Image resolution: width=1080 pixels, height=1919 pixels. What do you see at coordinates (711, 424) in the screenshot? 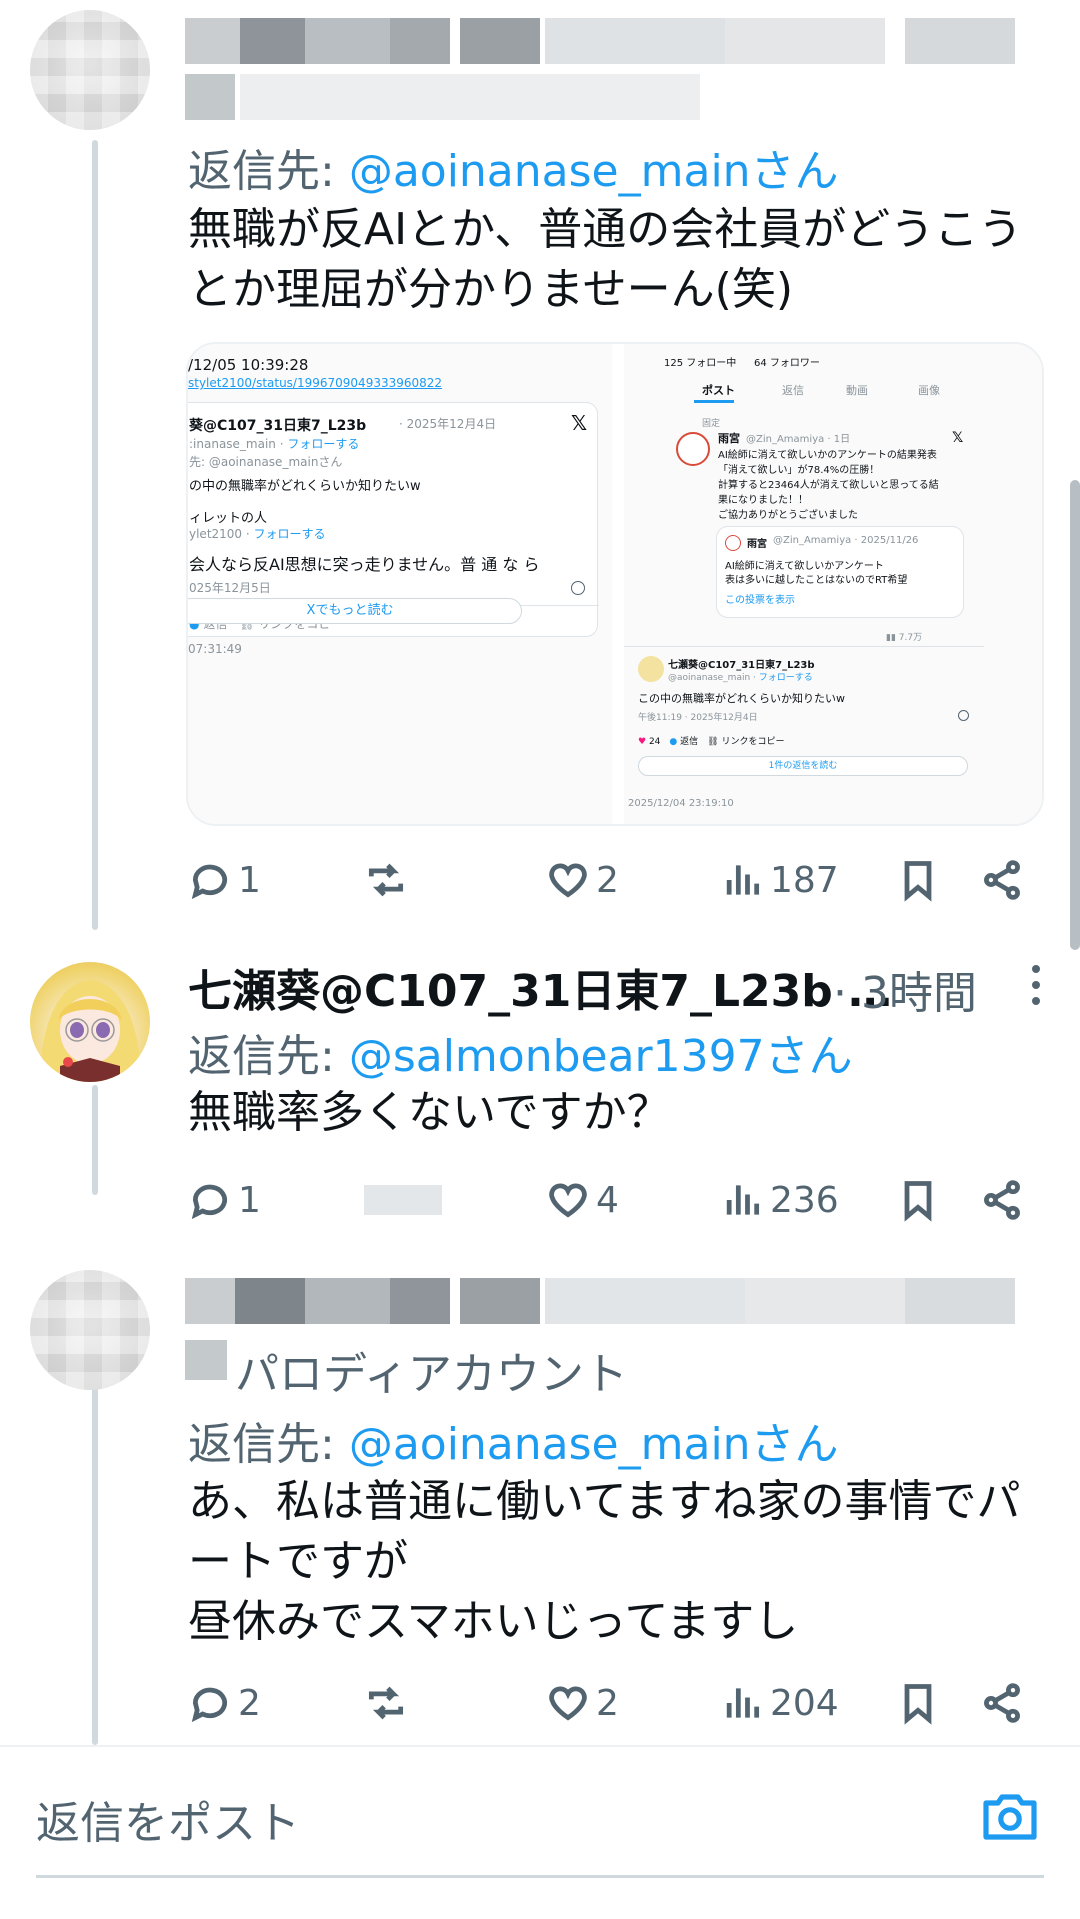
I see `pinned-label: 固定` at bounding box center [711, 424].